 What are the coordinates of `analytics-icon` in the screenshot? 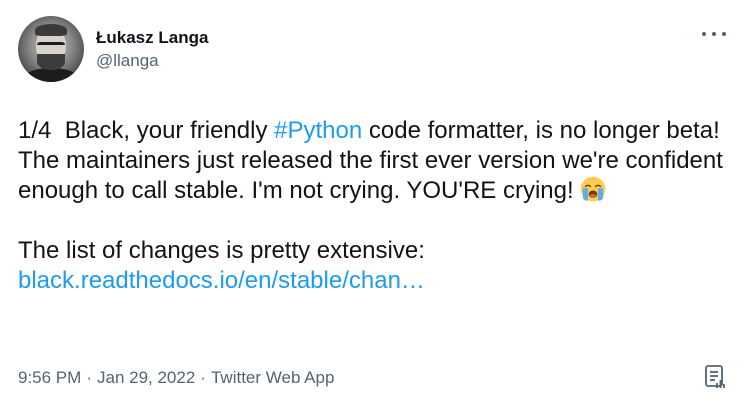 It's located at (715, 377).